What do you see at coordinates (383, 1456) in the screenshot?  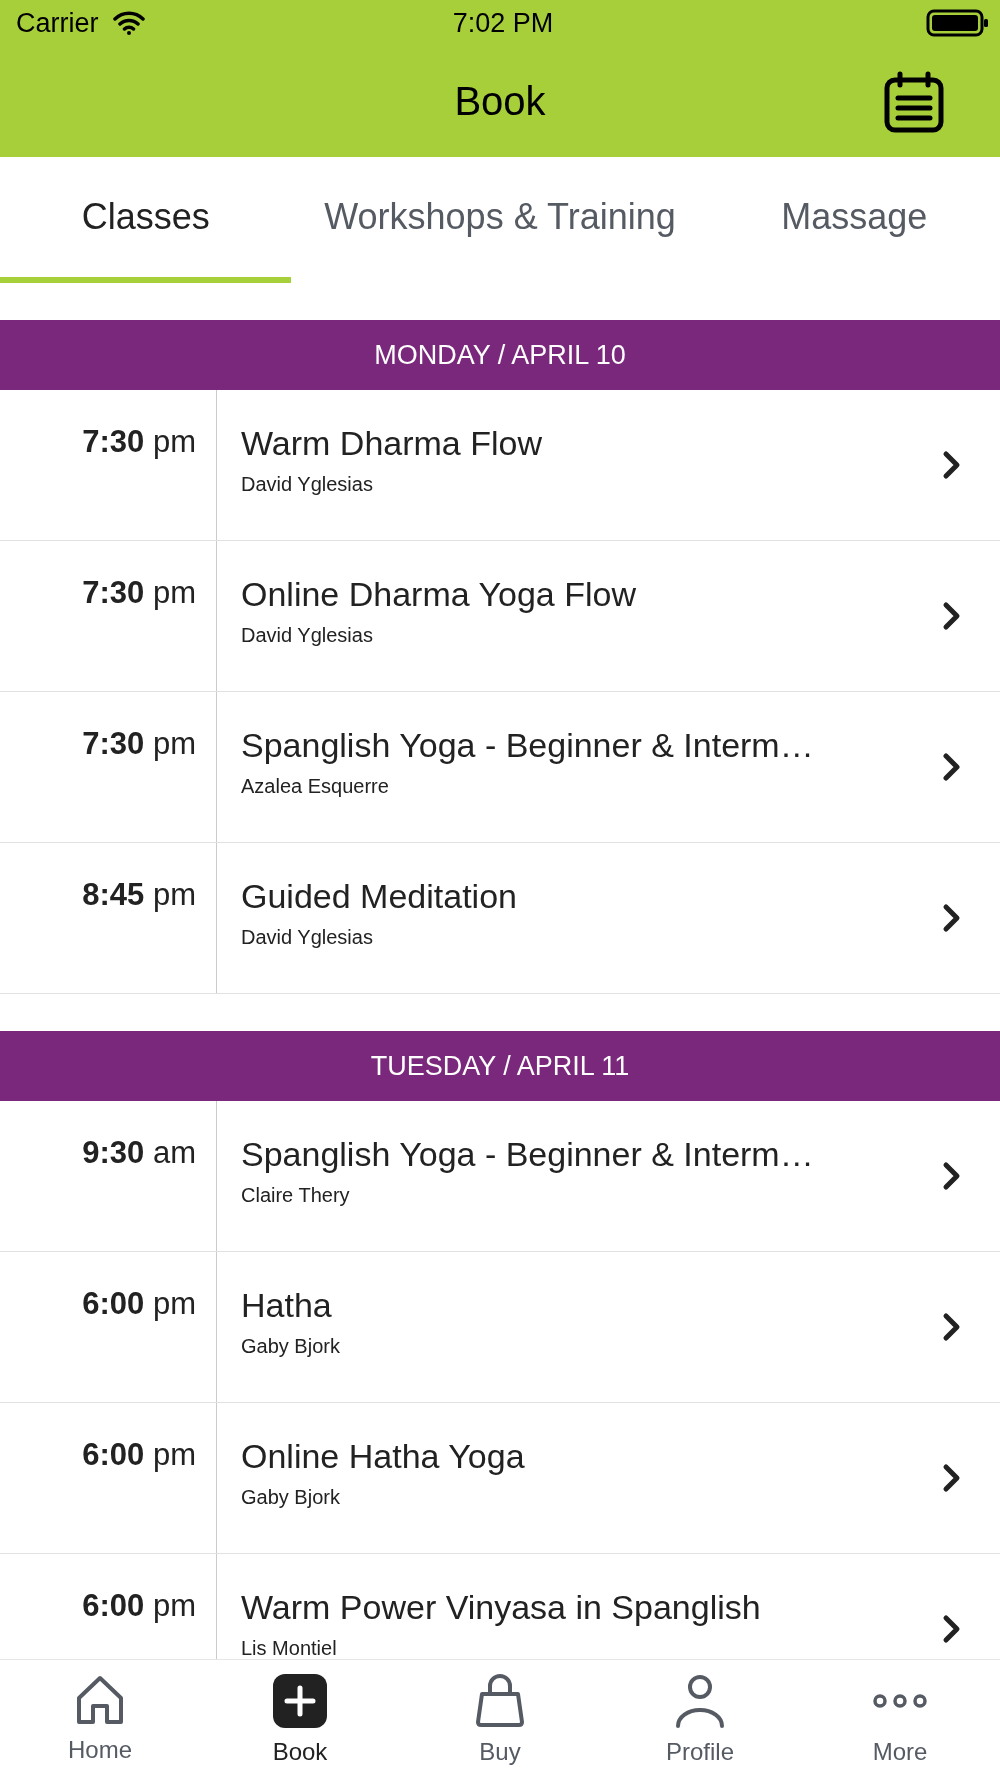 I see `class-title: Online Hatha Yoga` at bounding box center [383, 1456].